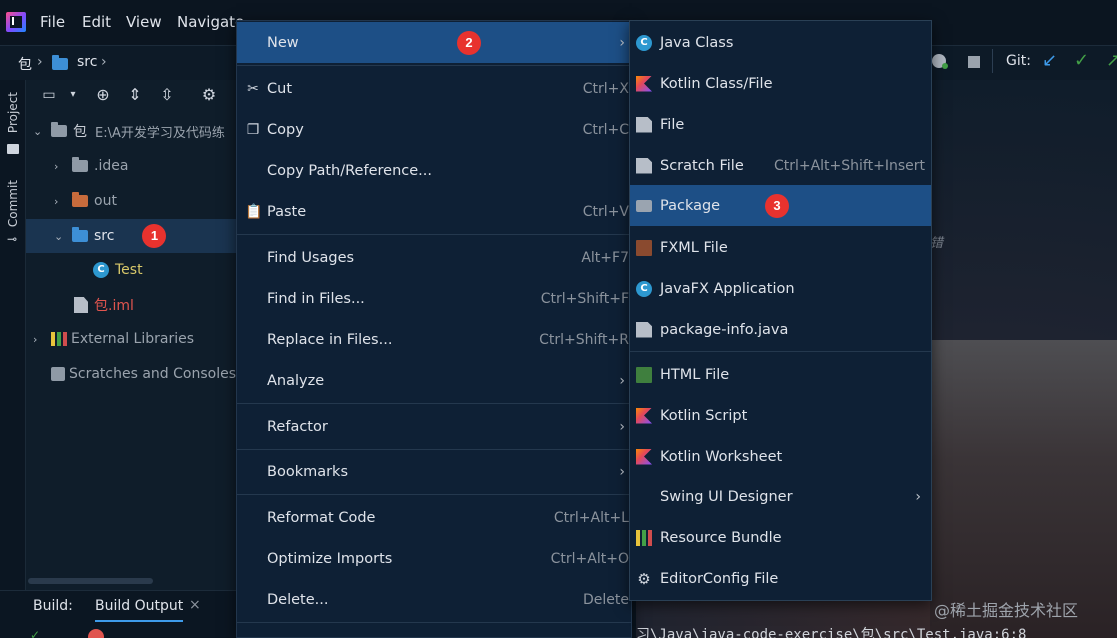 This screenshot has width=1117, height=638. What do you see at coordinates (434, 471) in the screenshot?
I see `menu-item-bookmarks: Bookmarks ›` at bounding box center [434, 471].